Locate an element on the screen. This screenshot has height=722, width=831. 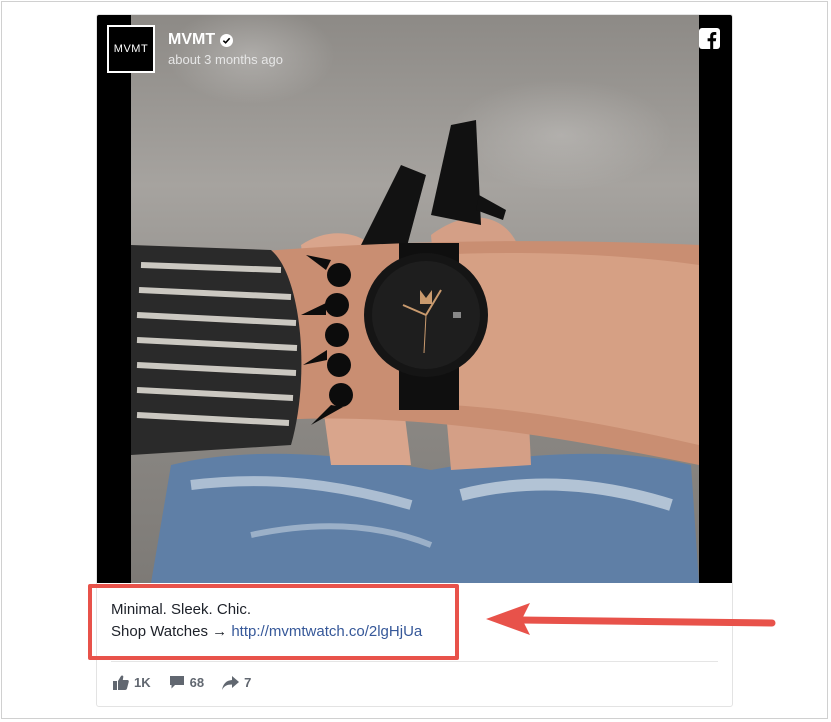
caption-highlight-box is located at coordinates (273, 622).